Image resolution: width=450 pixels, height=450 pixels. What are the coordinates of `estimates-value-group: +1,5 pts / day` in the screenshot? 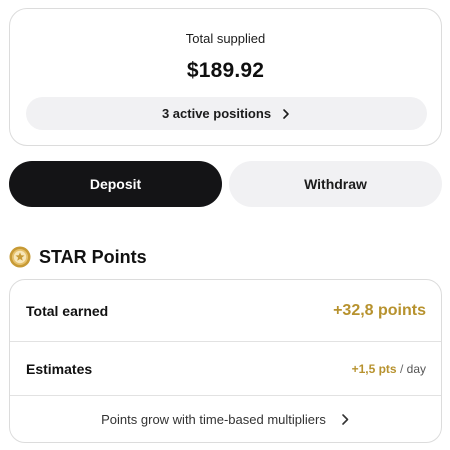 It's located at (389, 369).